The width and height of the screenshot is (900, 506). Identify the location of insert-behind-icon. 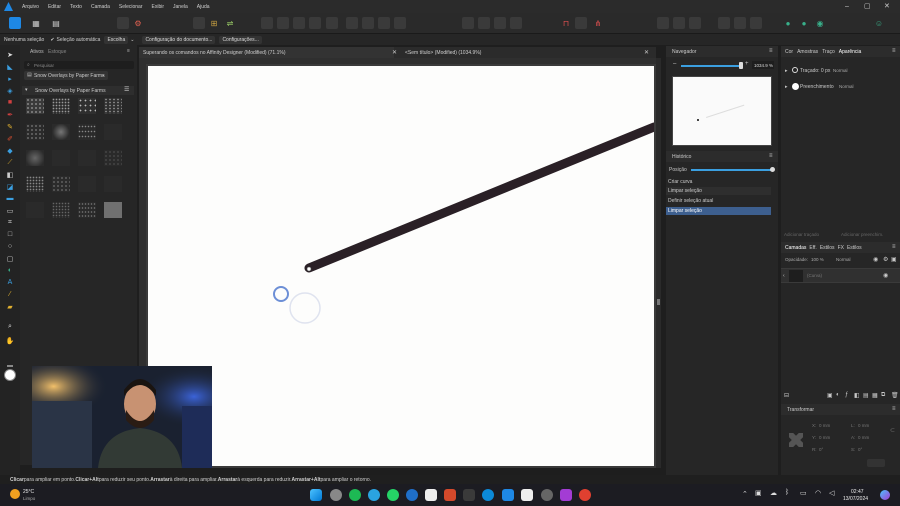
(663, 23).